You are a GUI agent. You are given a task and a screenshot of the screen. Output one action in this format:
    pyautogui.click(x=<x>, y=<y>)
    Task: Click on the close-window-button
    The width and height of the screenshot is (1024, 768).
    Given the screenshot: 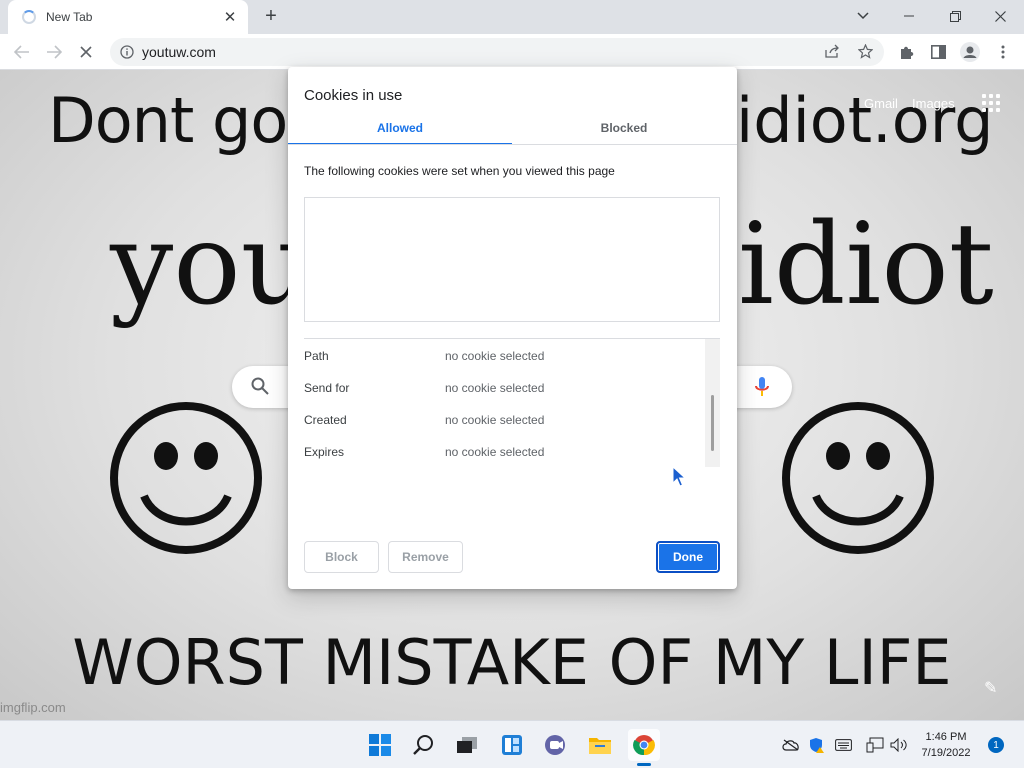 What is the action you would take?
    pyautogui.click(x=1000, y=16)
    